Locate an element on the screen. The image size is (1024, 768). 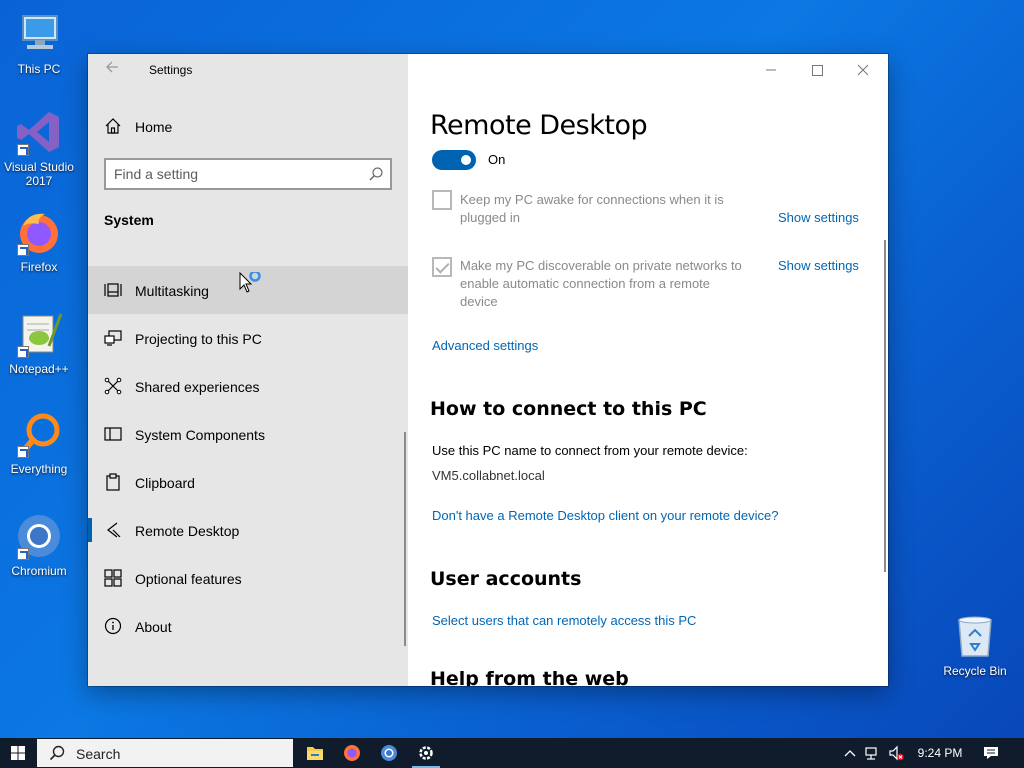
close-button is located at coordinates (863, 70).